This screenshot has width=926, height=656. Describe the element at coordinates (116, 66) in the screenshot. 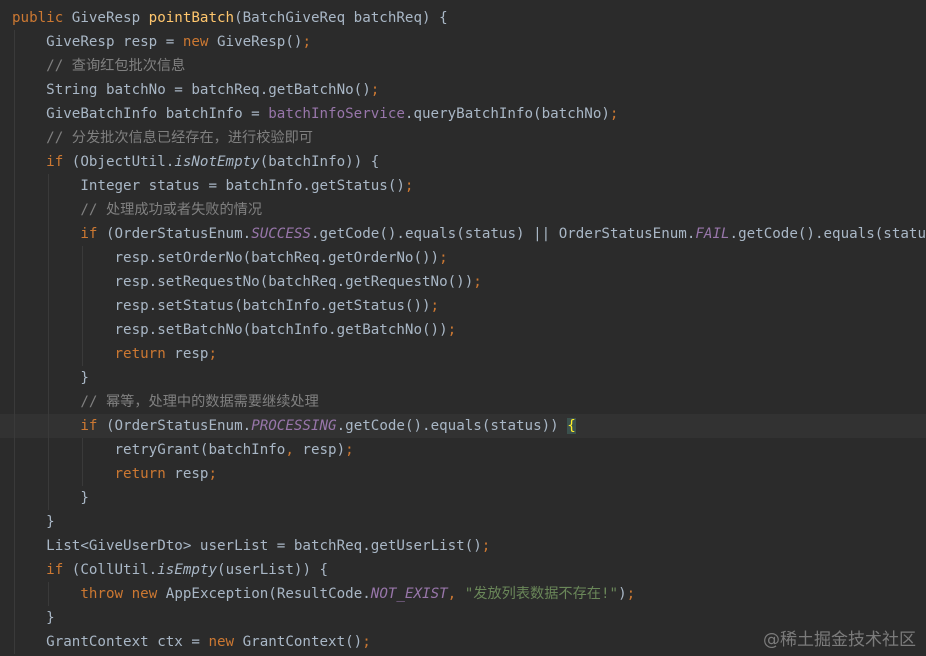

I see `code-text: // 查询红包批次信息` at that location.